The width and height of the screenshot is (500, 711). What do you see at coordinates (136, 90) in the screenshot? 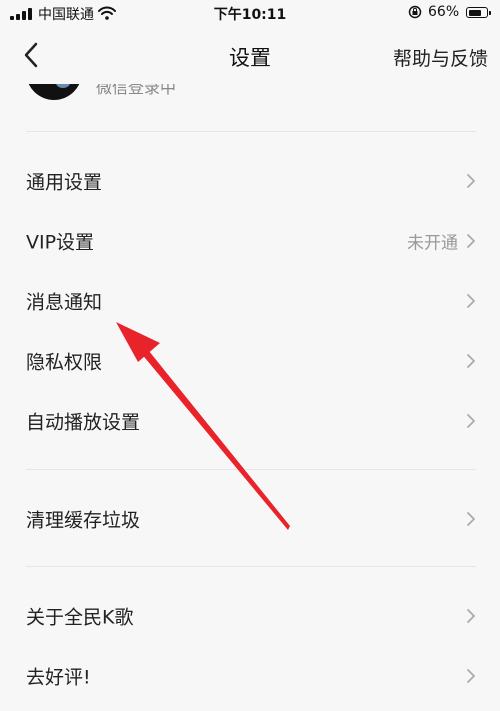
I see `login-method-text: 微信登录中` at bounding box center [136, 90].